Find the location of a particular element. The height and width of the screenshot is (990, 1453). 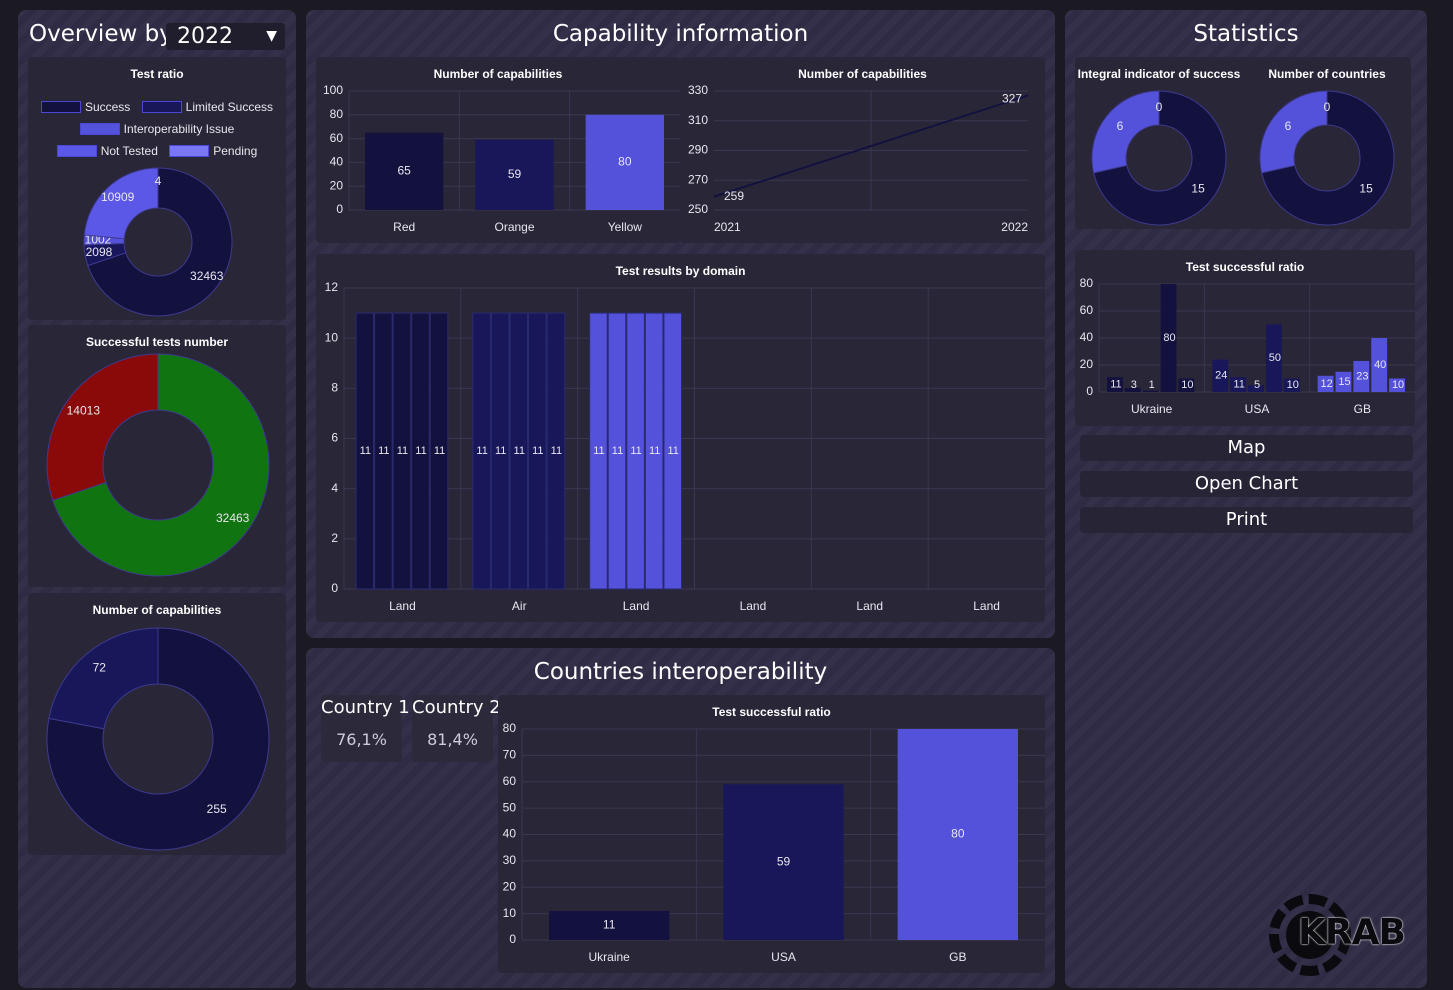

capability-title: Capability information is located at coordinates (680, 34).